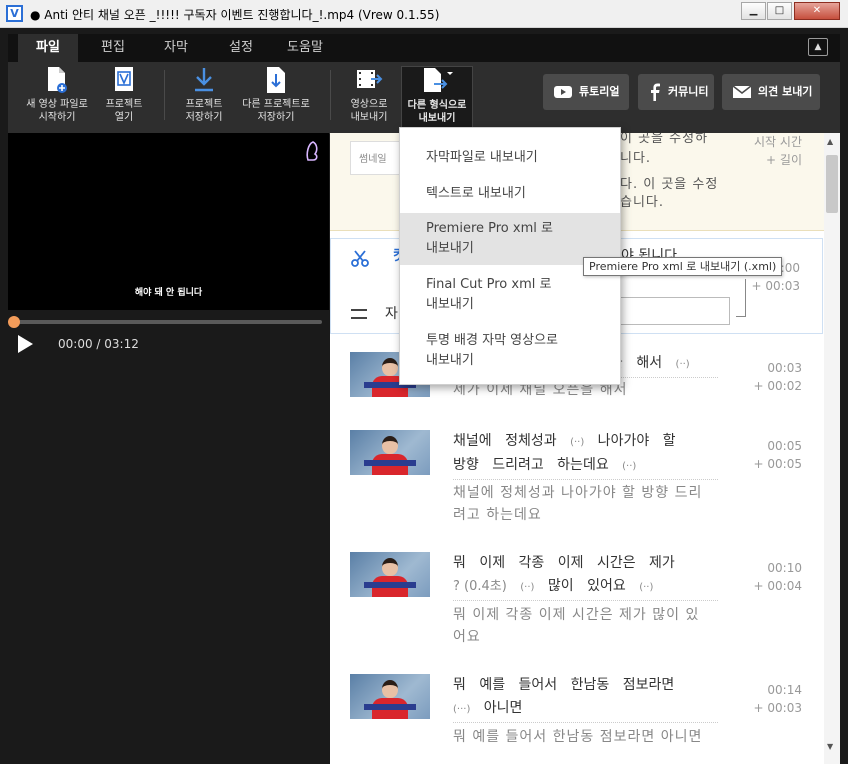 The width and height of the screenshot is (848, 764). I want to click on export-video-button: 영상으로 내보내기, so click(369, 97).